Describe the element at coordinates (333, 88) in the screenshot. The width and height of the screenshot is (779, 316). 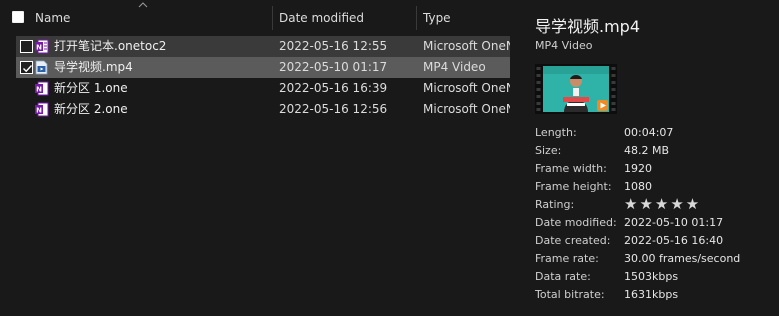
I see `file-date-modified: 2022-05-16 16:39` at that location.